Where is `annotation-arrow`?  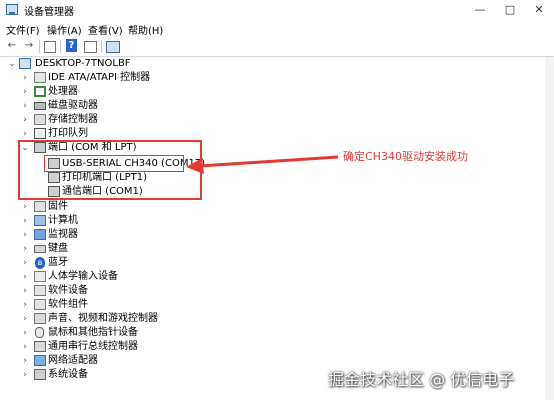
annotation-arrow is located at coordinates (262, 164).